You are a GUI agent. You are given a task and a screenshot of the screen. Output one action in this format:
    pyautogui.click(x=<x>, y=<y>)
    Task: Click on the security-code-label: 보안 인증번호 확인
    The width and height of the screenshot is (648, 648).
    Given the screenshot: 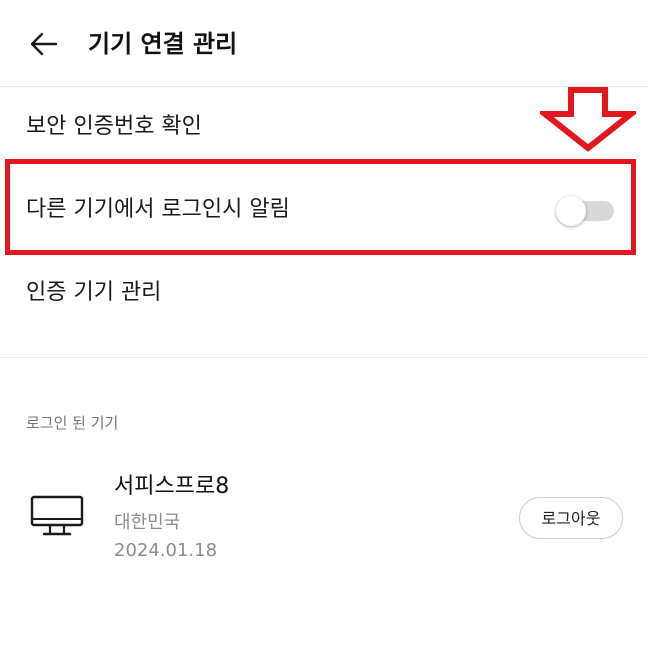 What is the action you would take?
    pyautogui.click(x=114, y=126)
    